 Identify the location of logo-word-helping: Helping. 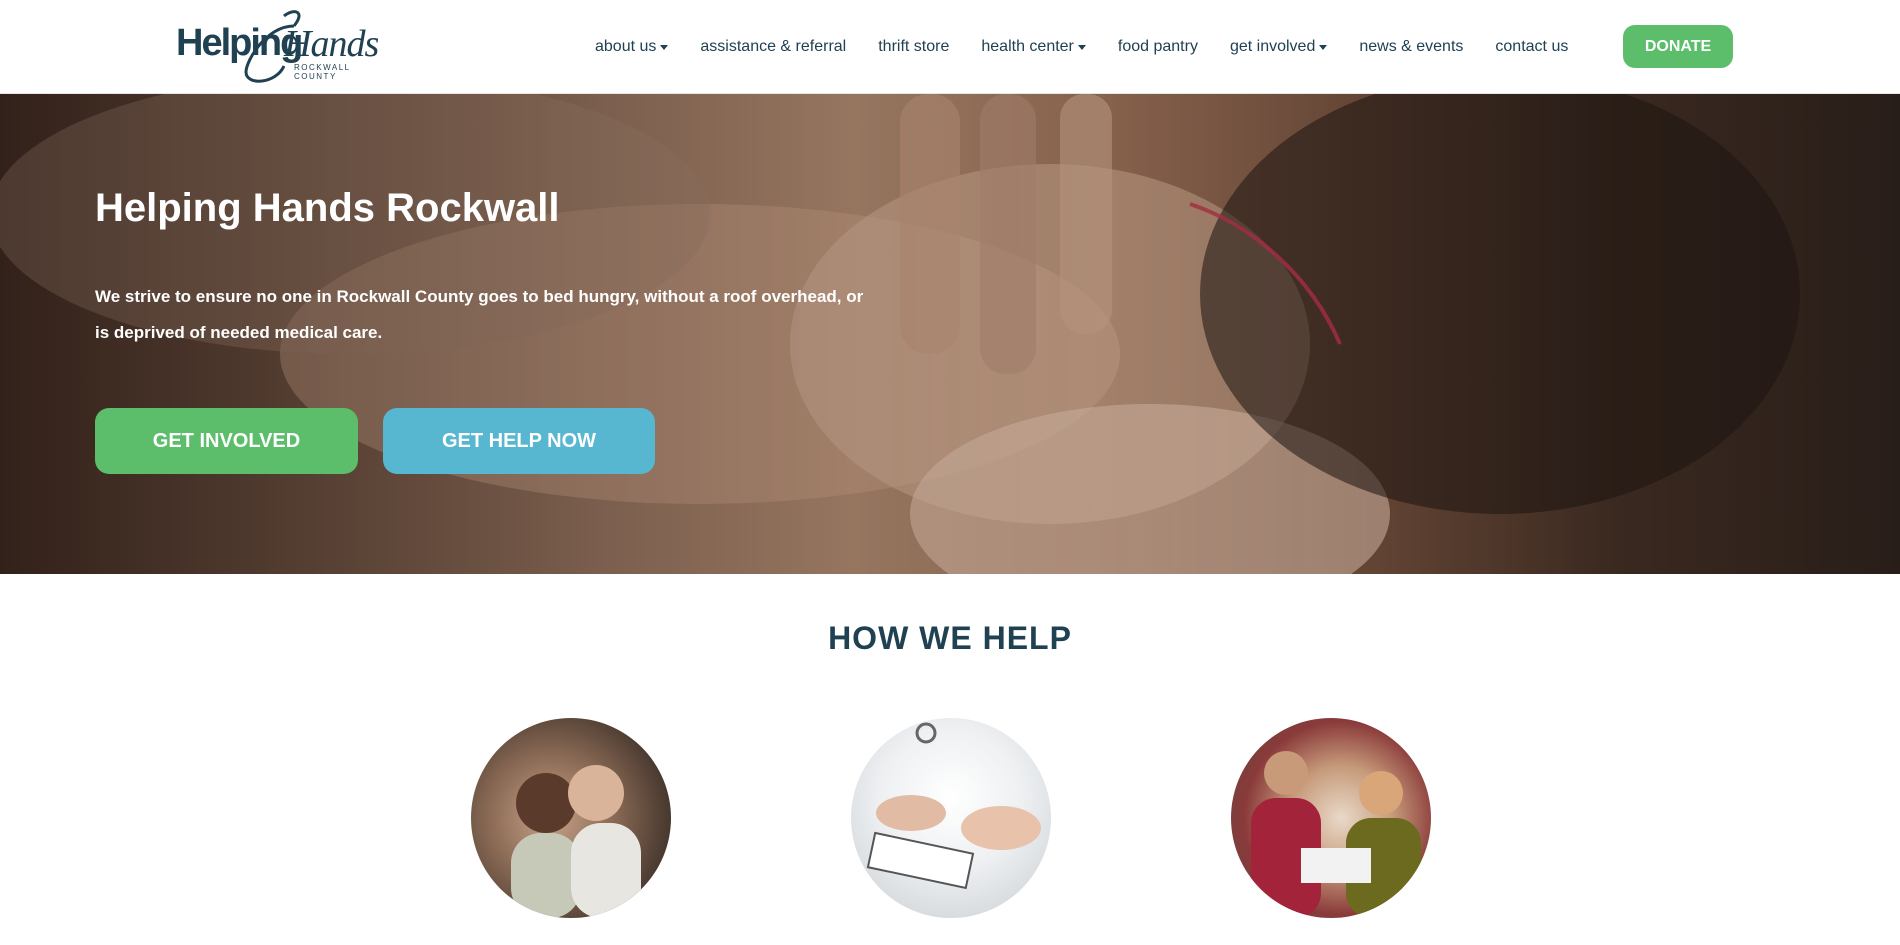
(239, 43).